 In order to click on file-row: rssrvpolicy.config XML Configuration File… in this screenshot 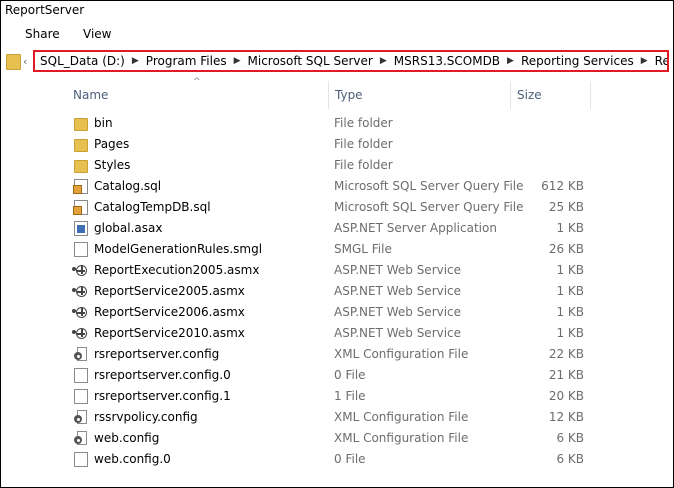, I will do `click(337, 417)`.